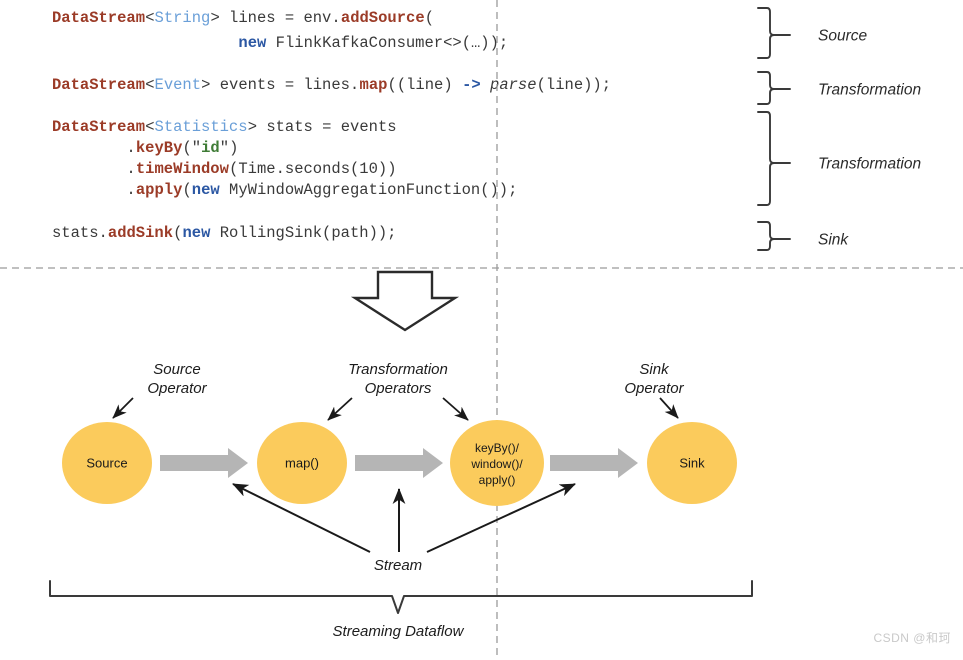  Describe the element at coordinates (869, 164) in the screenshot. I see `brace-transformation-2-label: Transformation` at that location.